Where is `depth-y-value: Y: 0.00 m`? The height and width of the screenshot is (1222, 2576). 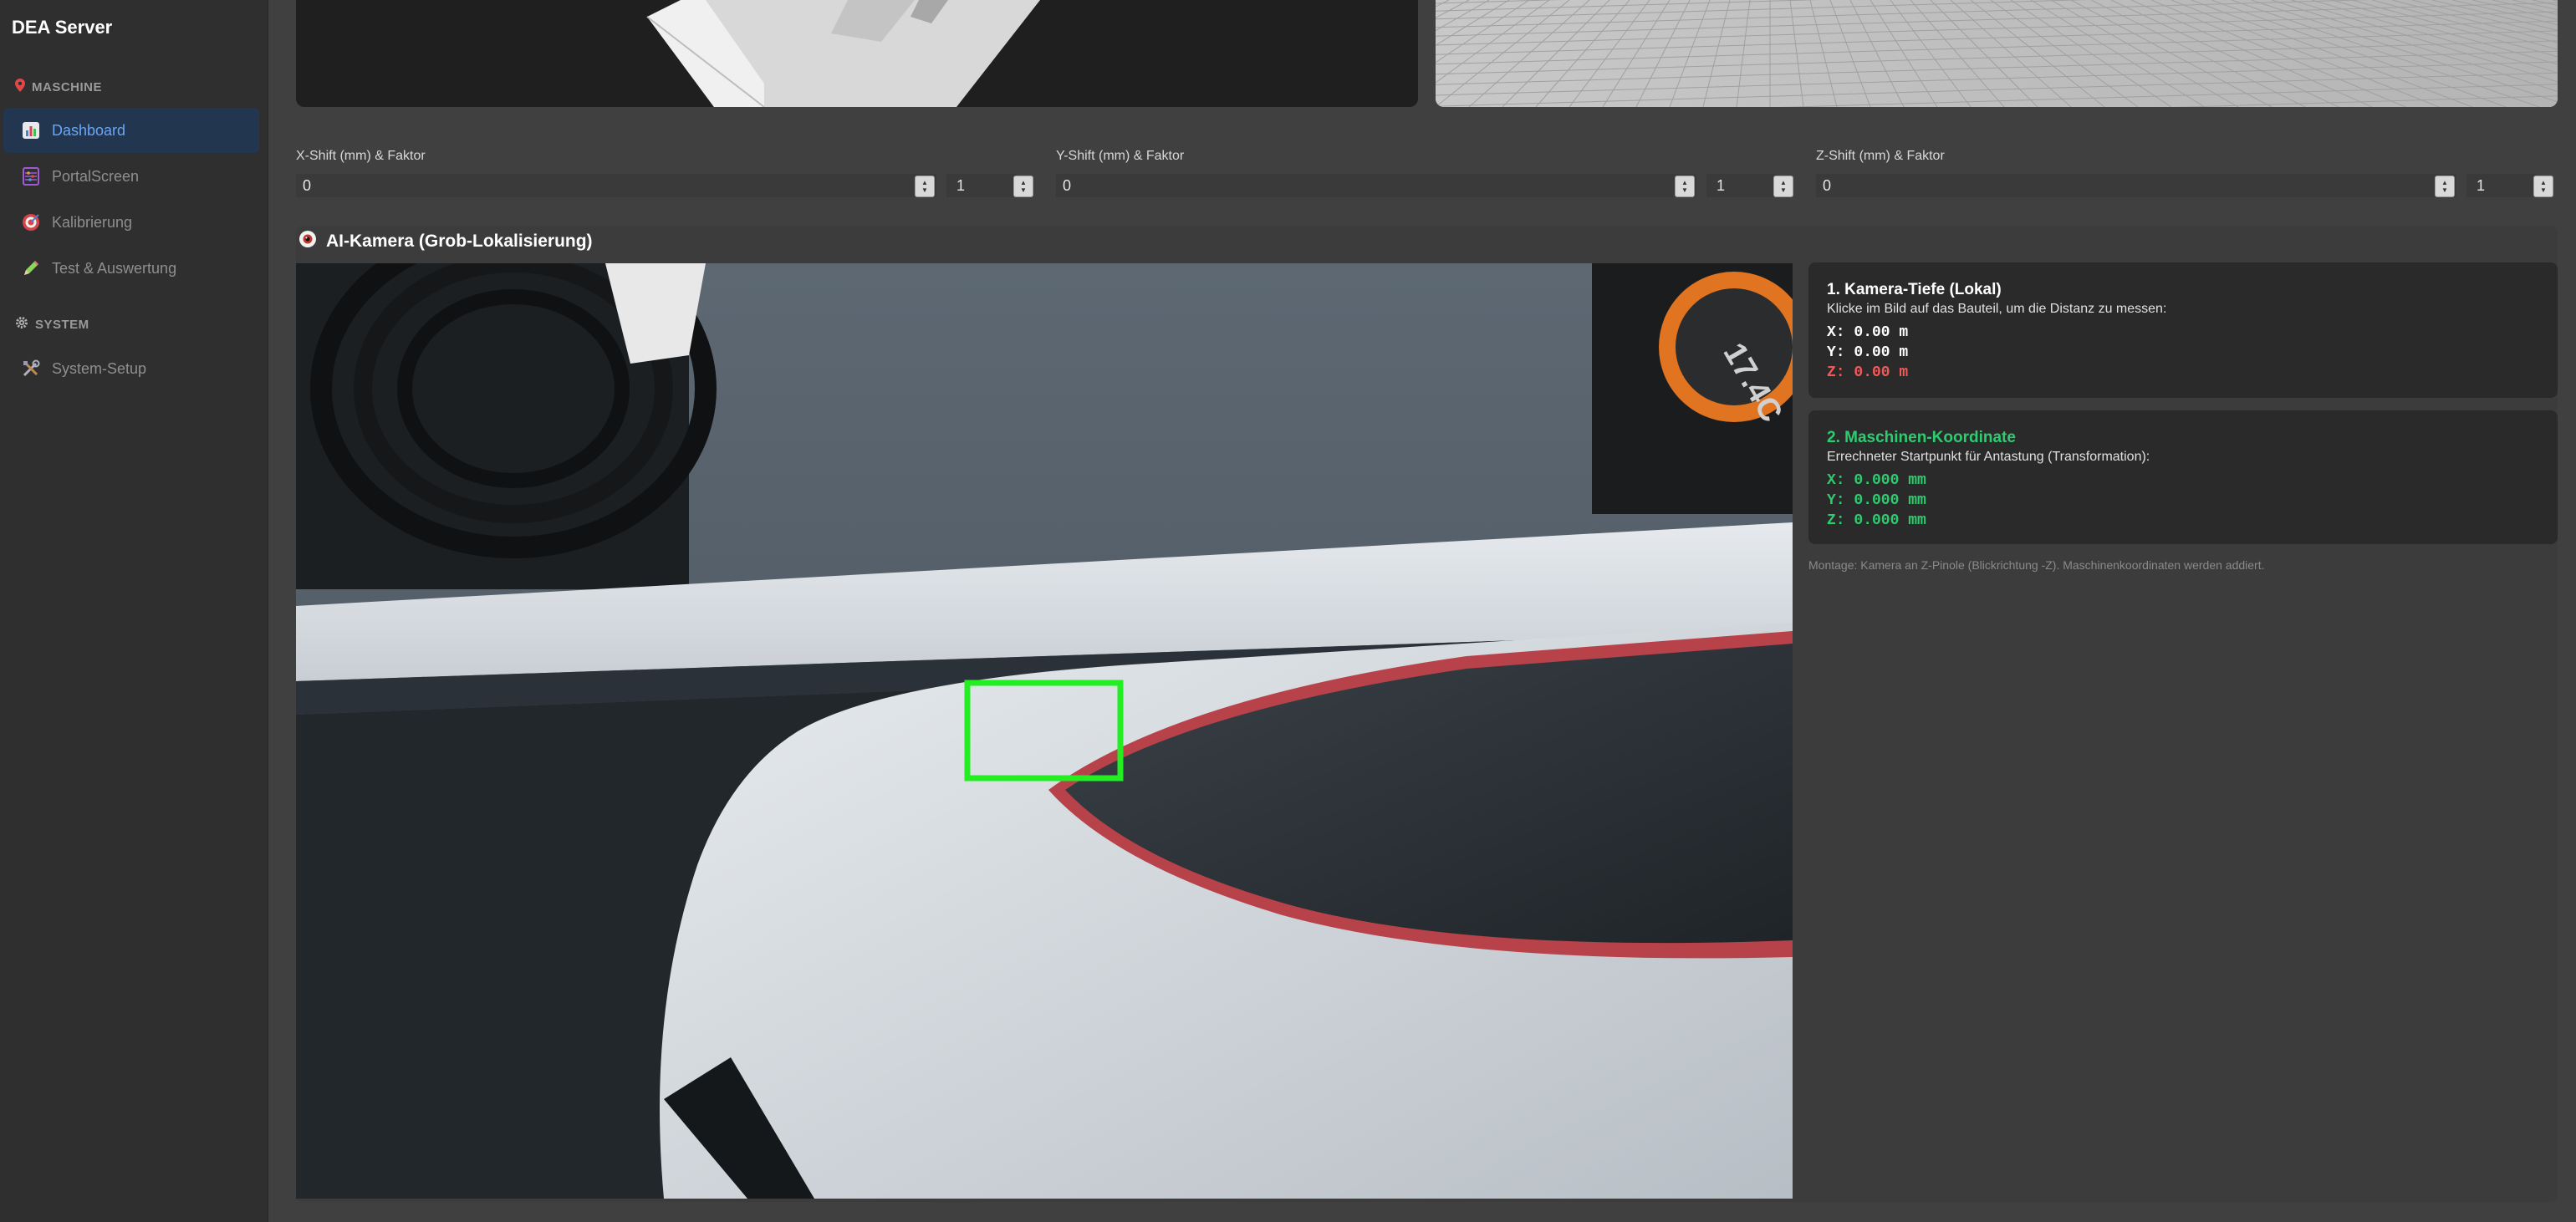 depth-y-value: Y: 0.00 m is located at coordinates (1868, 352).